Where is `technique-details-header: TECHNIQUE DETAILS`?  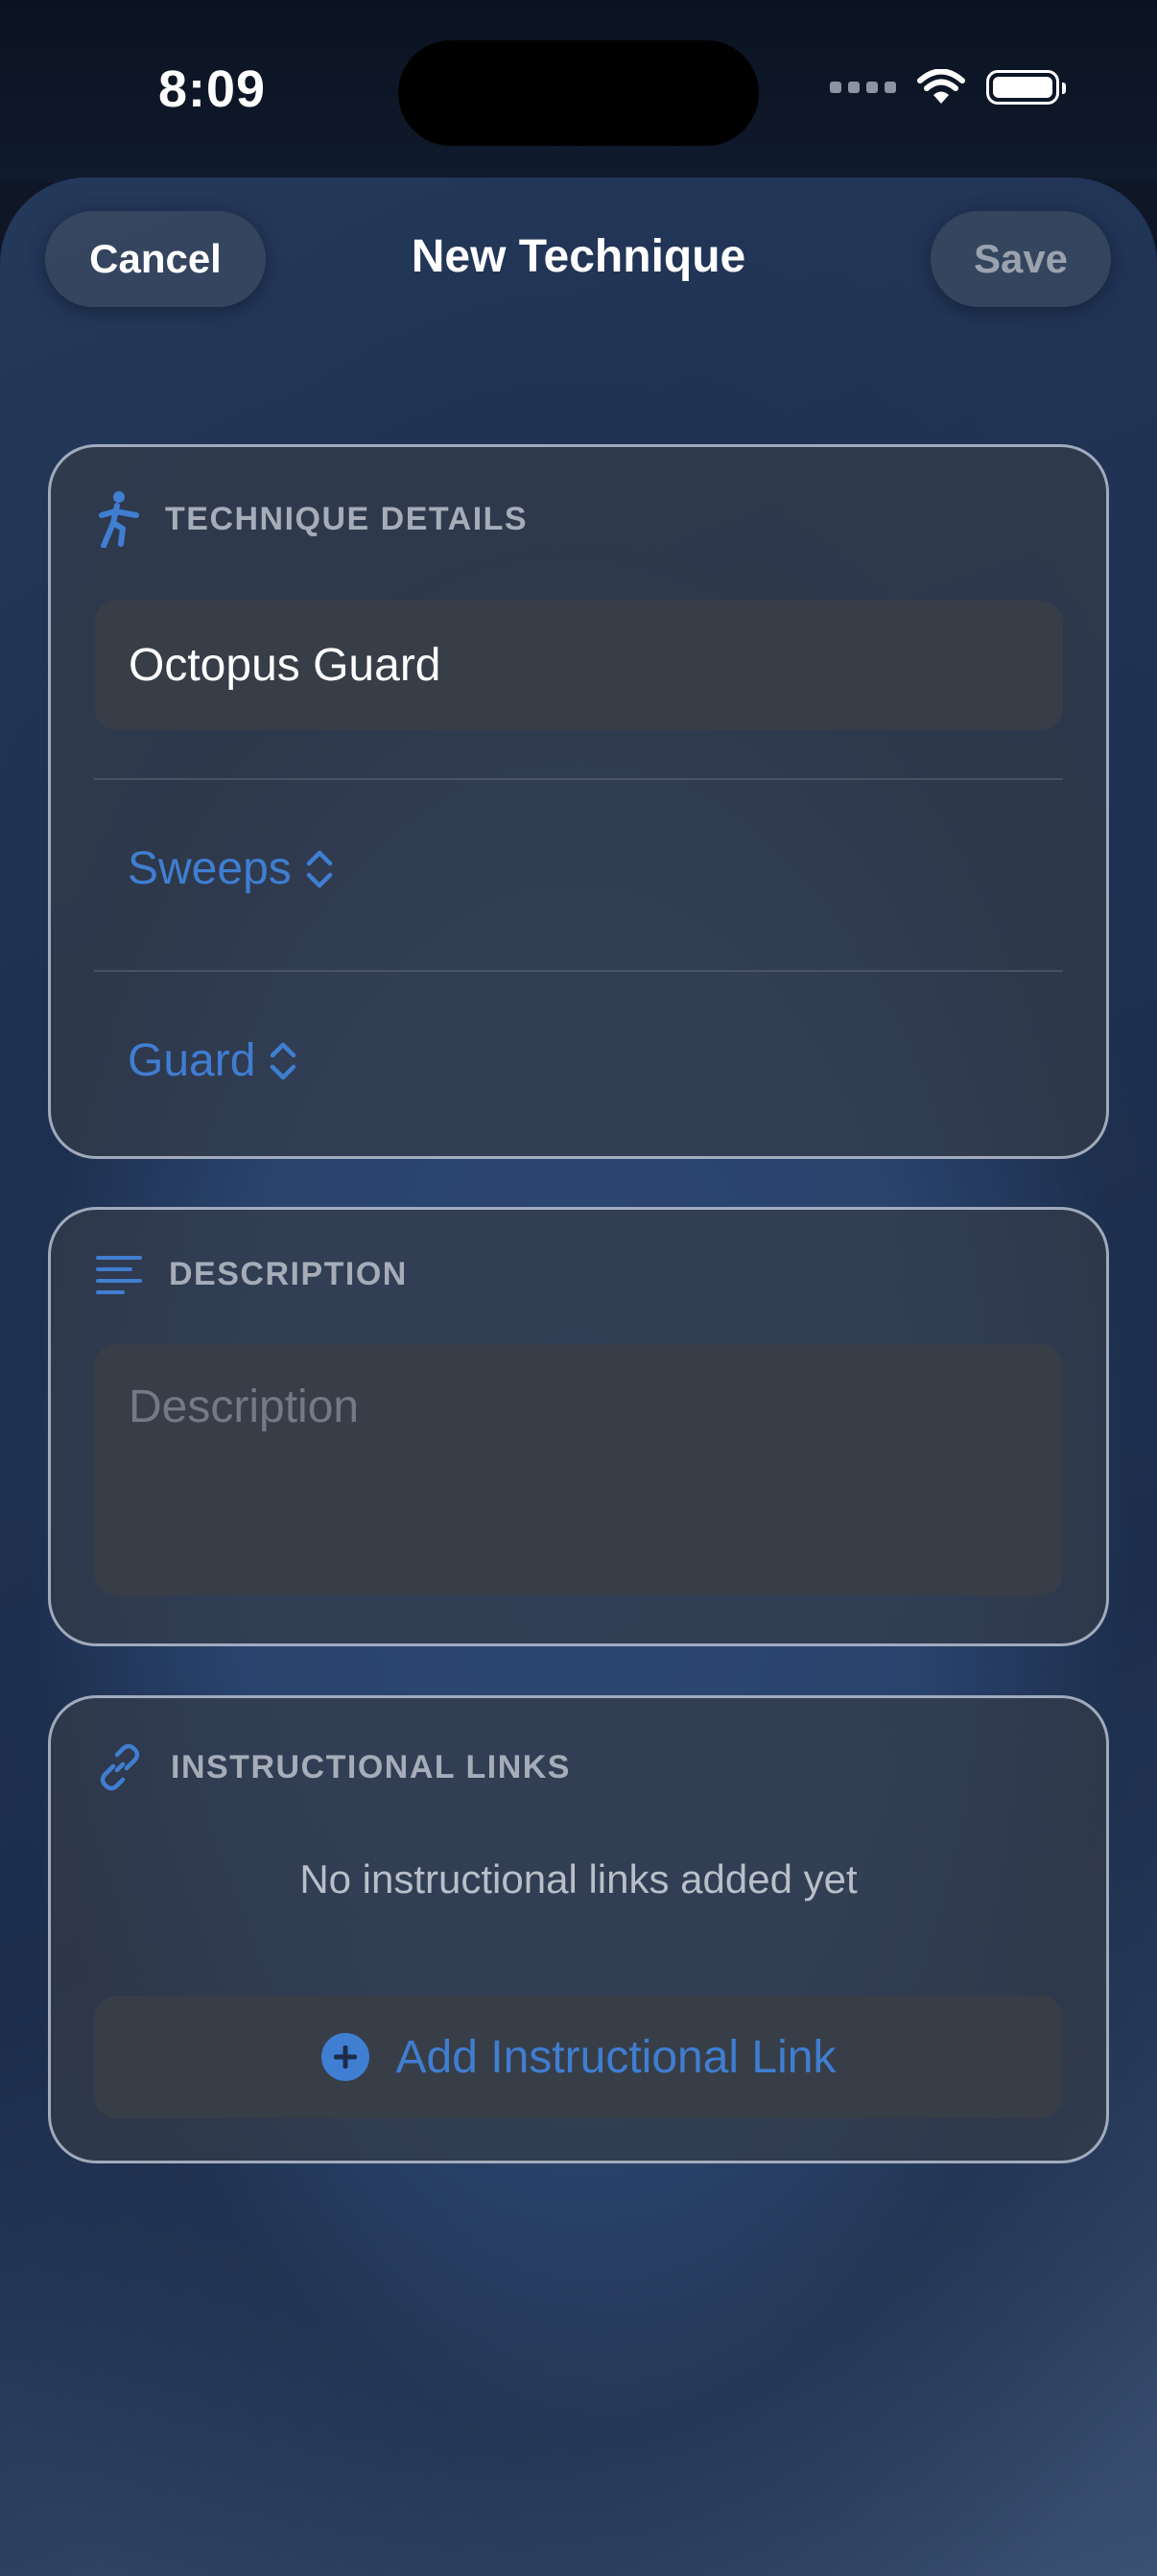 technique-details-header: TECHNIQUE DETAILS is located at coordinates (311, 519).